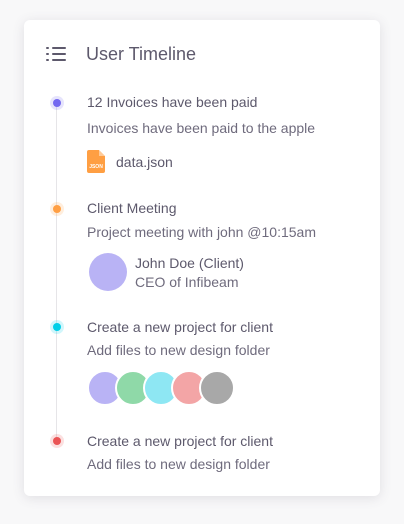 This screenshot has width=404, height=524. What do you see at coordinates (96, 167) in the screenshot?
I see `file-badge-text: JSON` at bounding box center [96, 167].